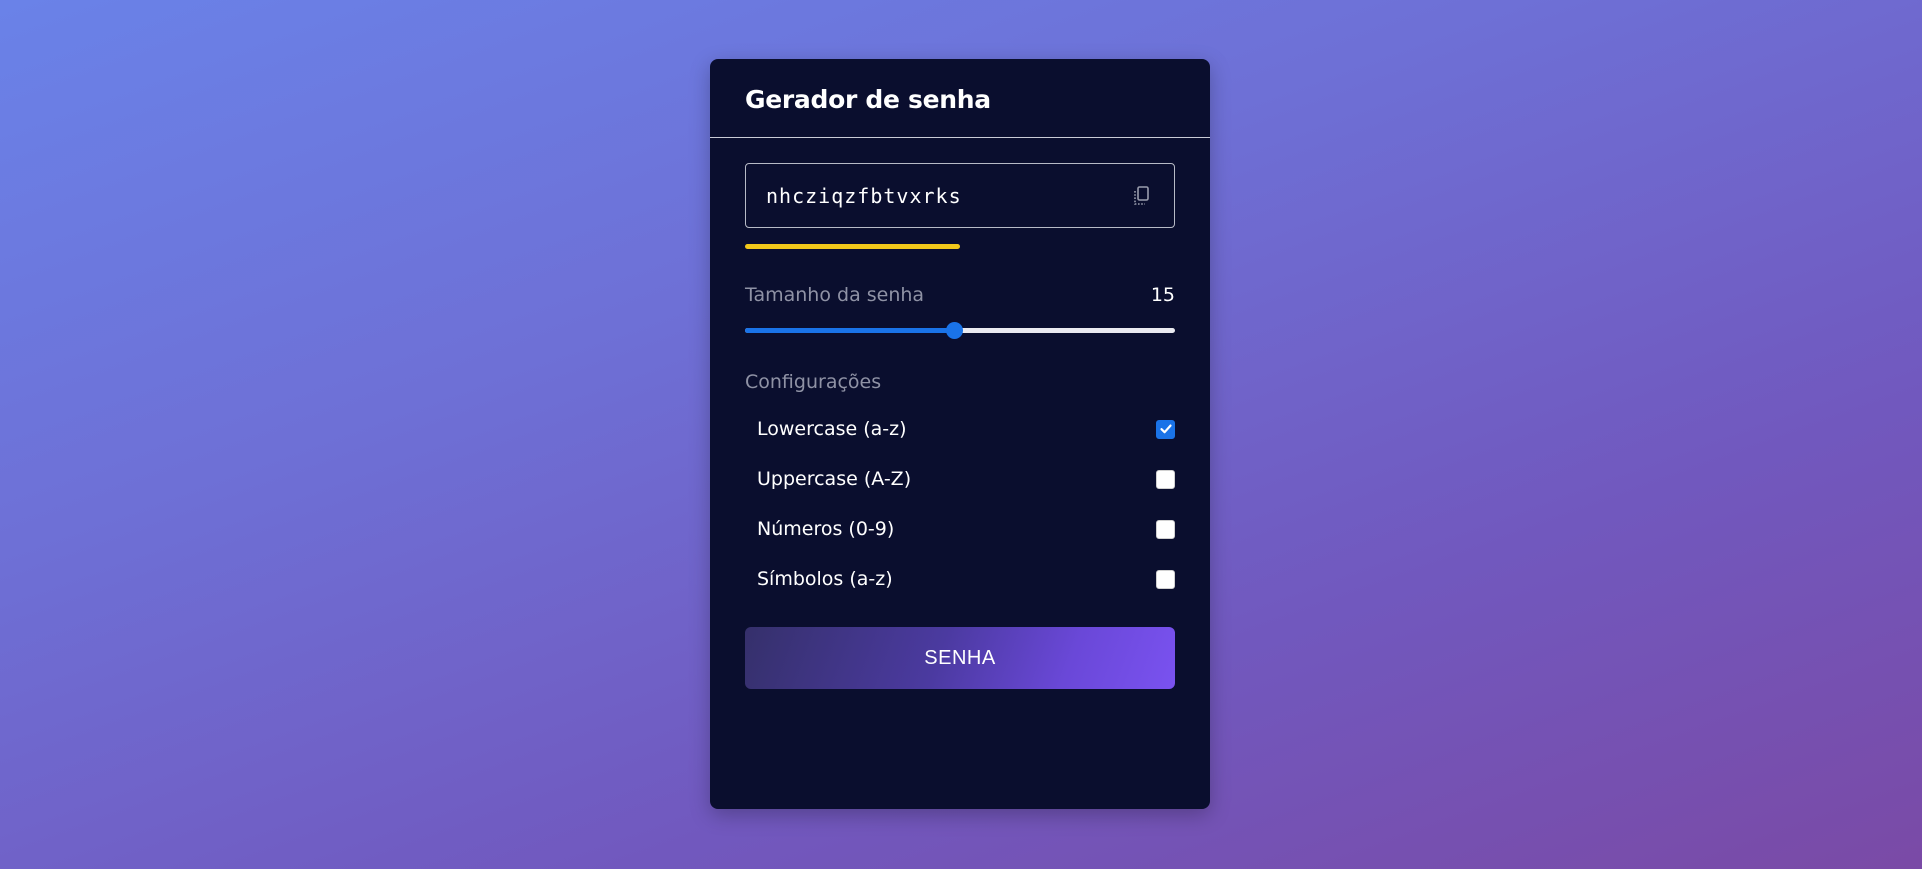  I want to click on settings-label: Configurações, so click(813, 382).